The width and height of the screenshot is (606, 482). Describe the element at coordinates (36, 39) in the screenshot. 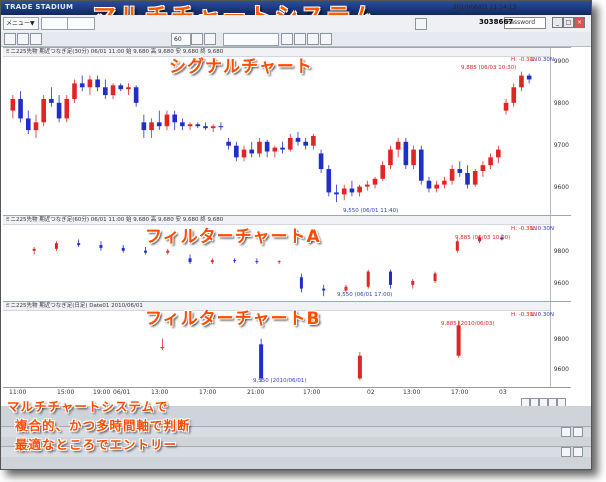

I see `hline-tool-icon` at that location.